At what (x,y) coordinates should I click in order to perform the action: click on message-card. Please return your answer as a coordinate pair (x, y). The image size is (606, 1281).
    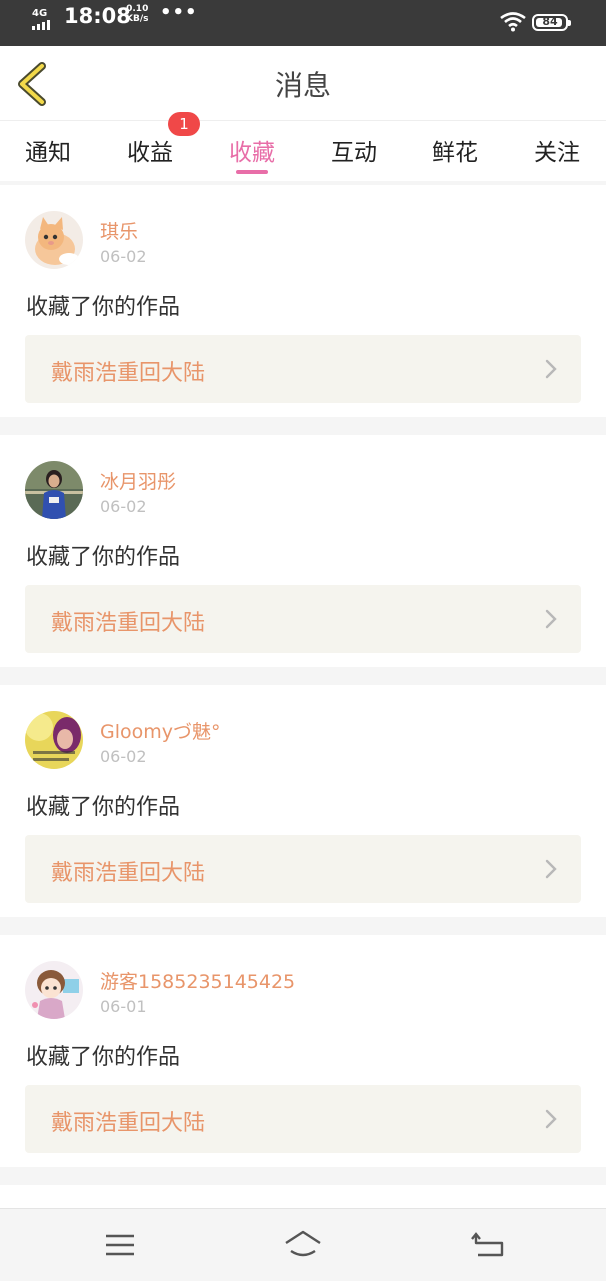
    Looking at the image, I should click on (303, 1196).